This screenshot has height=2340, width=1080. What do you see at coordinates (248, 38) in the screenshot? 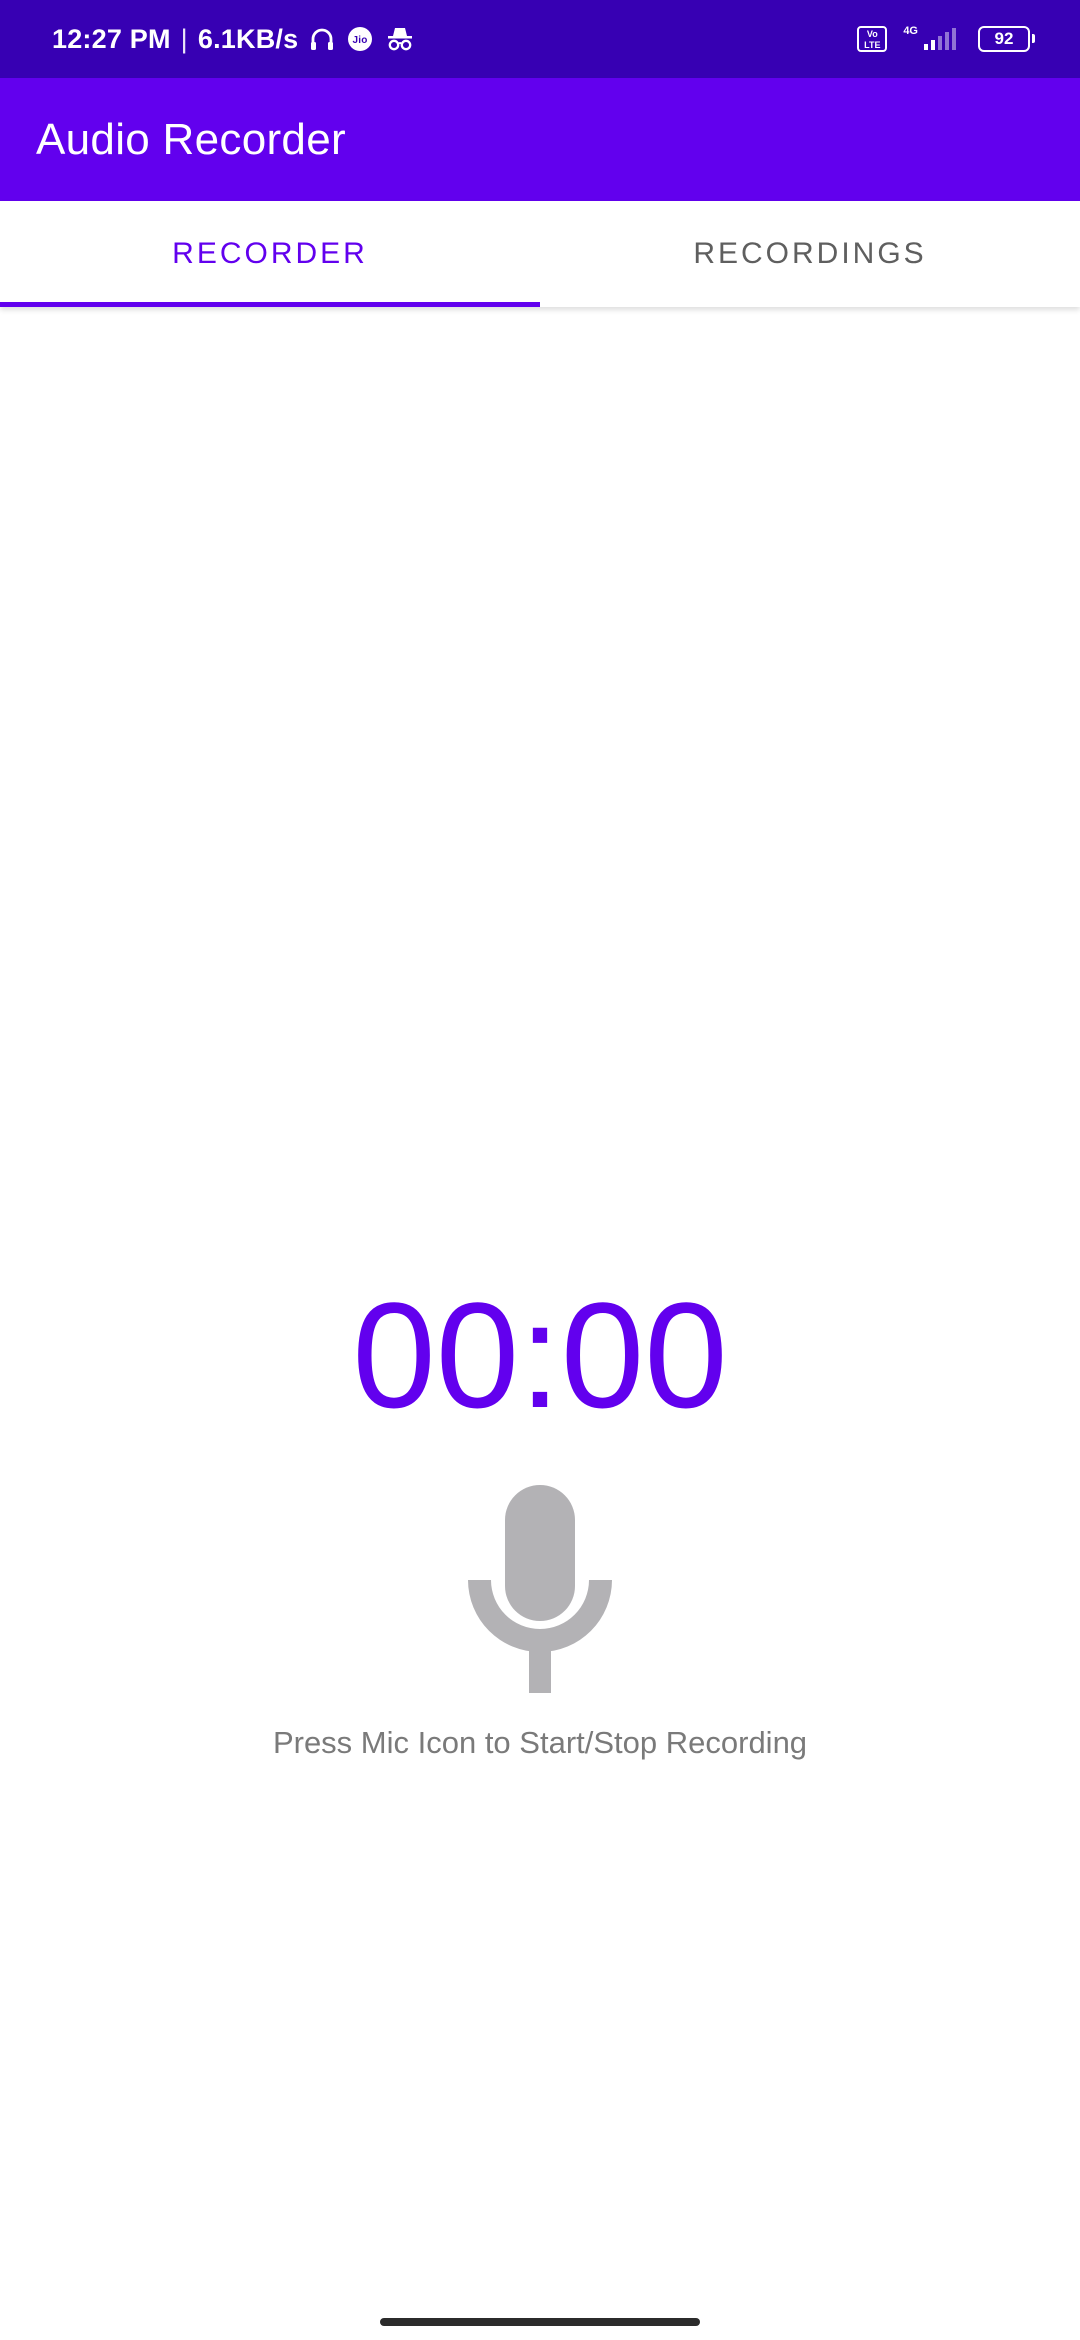
I see `network-speed: 6.1KB/s` at bounding box center [248, 38].